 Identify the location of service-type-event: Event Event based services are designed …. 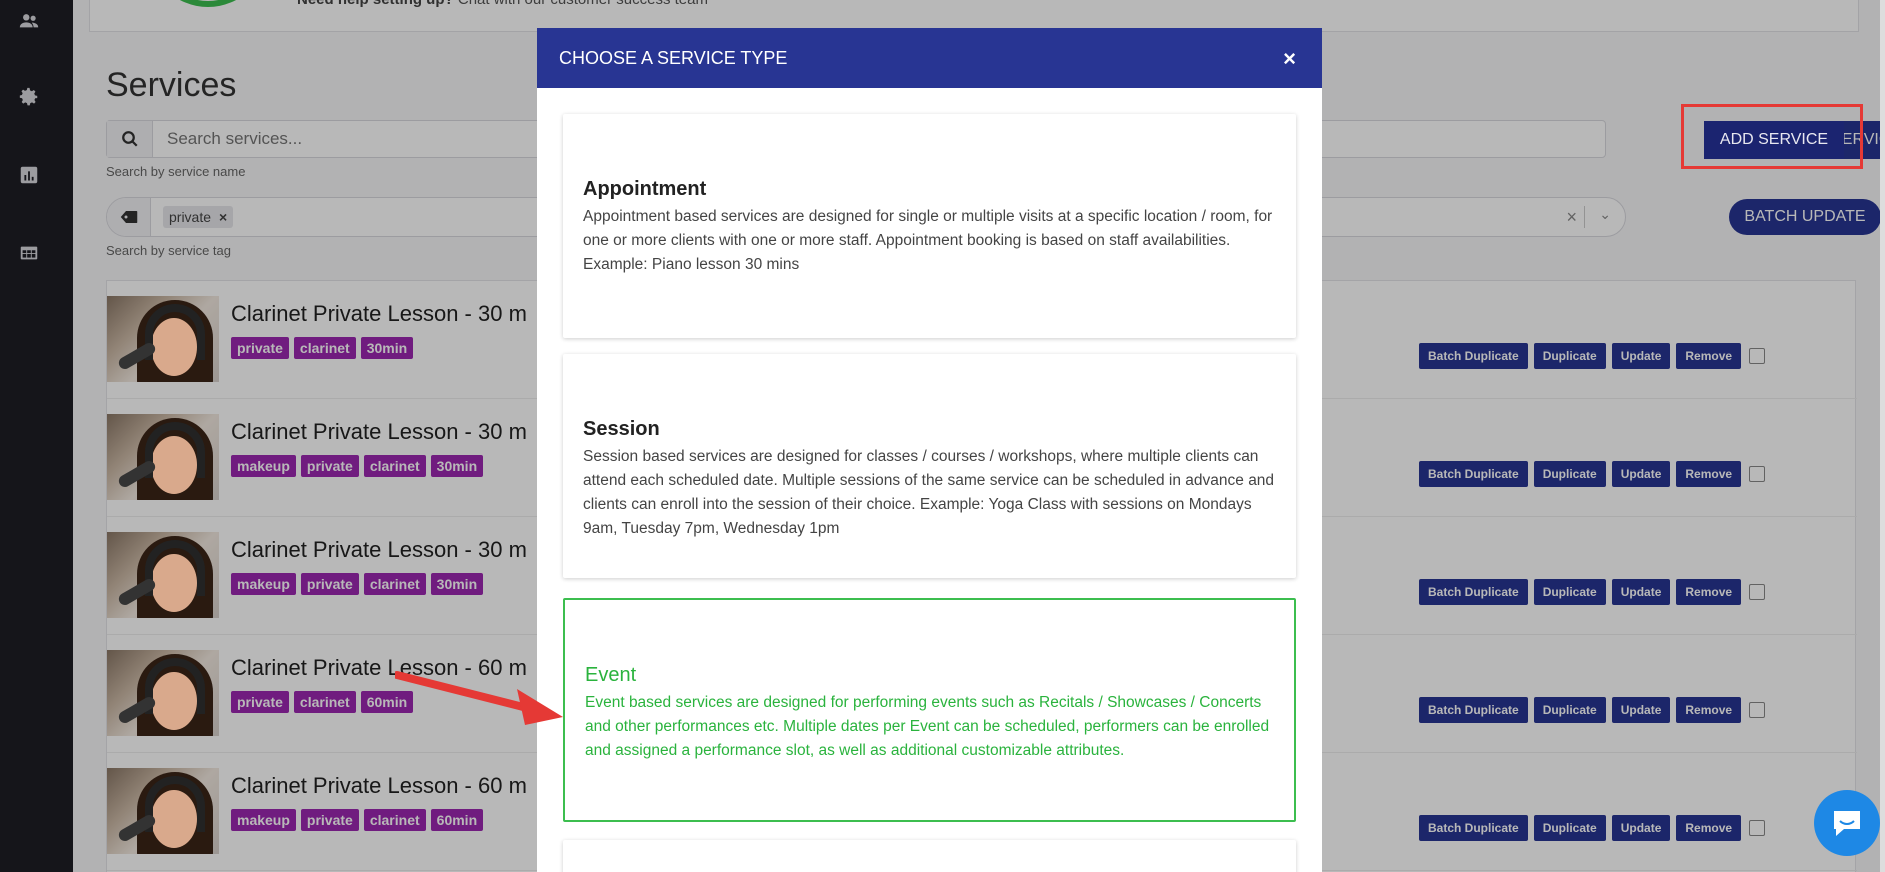
(929, 710).